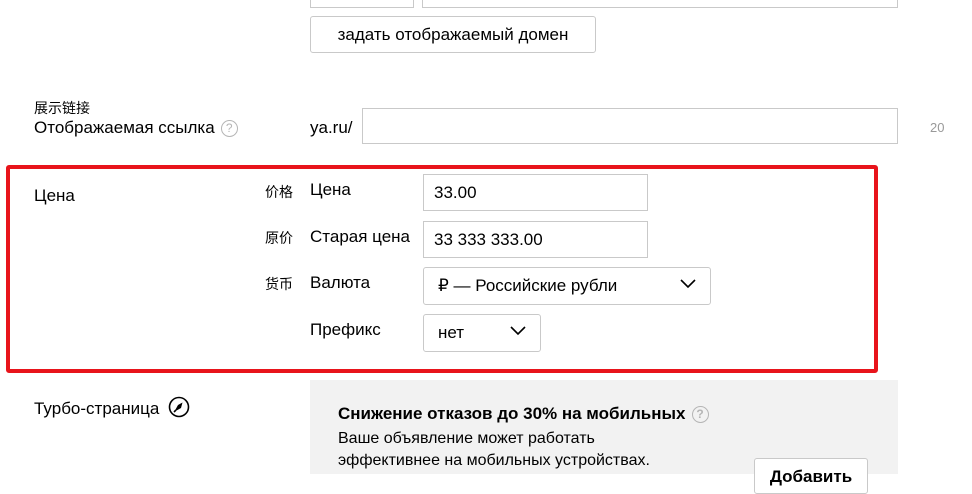  Describe the element at coordinates (630, 126) in the screenshot. I see `display-link-input` at that location.